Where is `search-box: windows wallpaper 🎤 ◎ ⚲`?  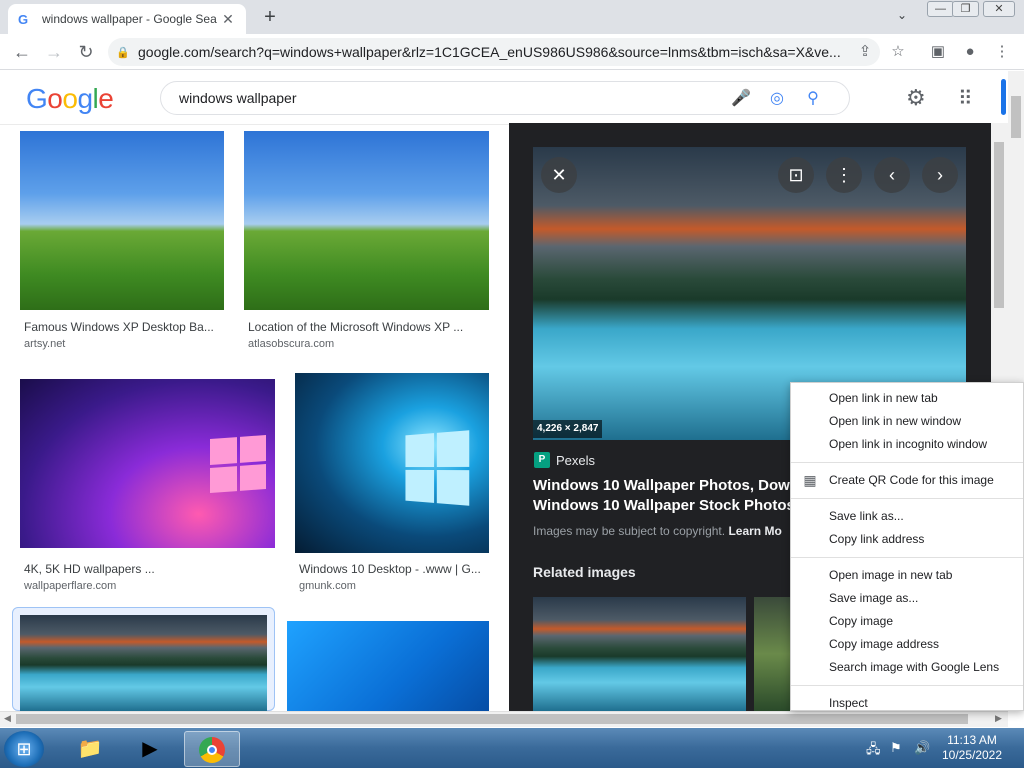
search-box: windows wallpaper 🎤 ◎ ⚲ is located at coordinates (505, 98).